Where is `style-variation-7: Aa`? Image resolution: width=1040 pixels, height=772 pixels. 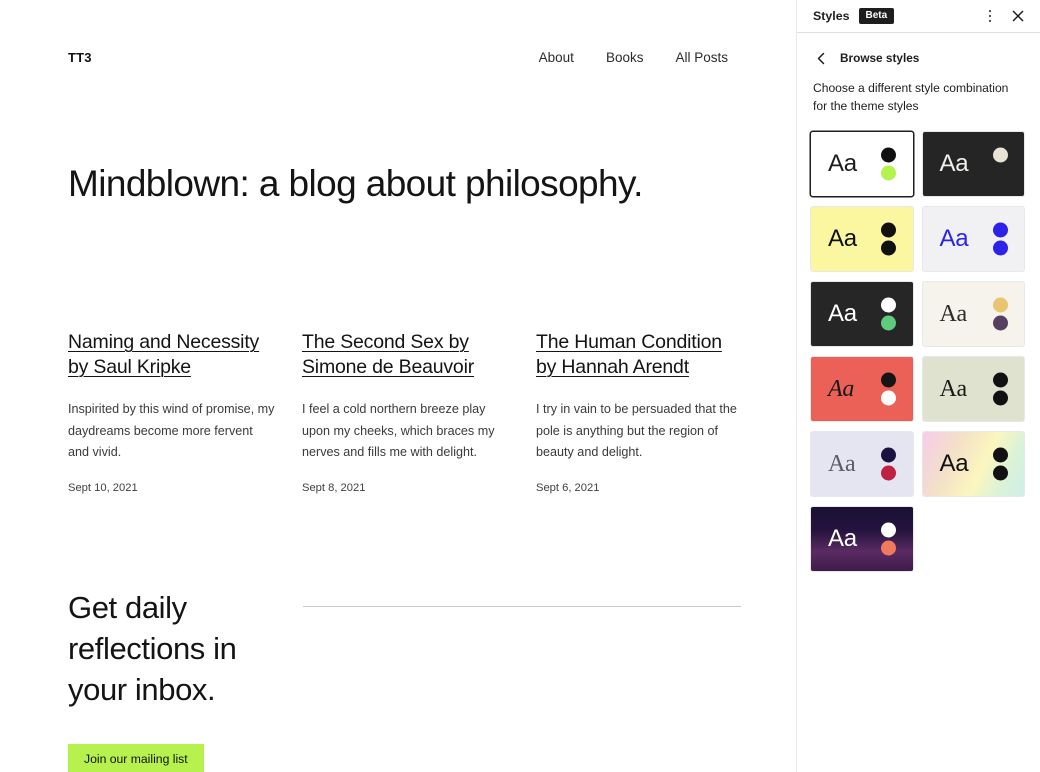 style-variation-7: Aa is located at coordinates (862, 389).